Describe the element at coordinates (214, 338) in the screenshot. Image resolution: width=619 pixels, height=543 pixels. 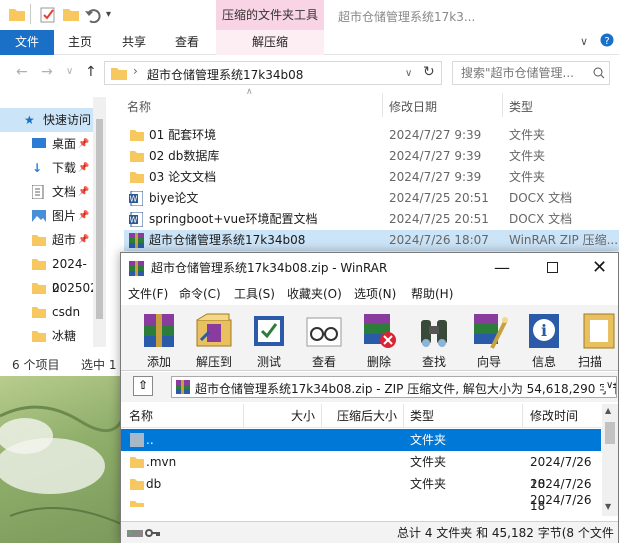
I see `extract-to-button: 解压到` at that location.